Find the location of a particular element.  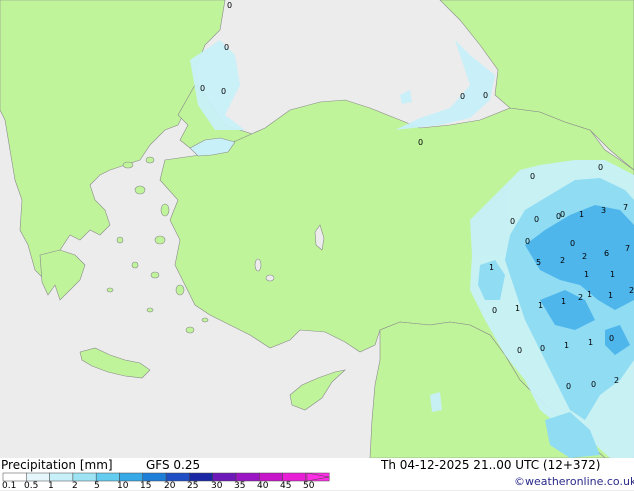

map-title: Precipitation [mm] is located at coordinates (57, 465).